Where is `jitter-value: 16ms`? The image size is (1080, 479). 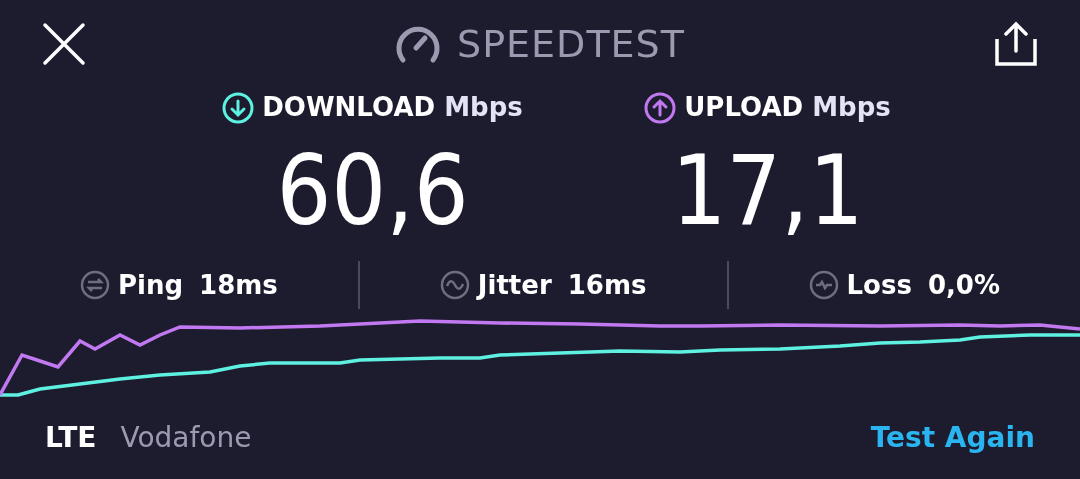 jitter-value: 16ms is located at coordinates (607, 285).